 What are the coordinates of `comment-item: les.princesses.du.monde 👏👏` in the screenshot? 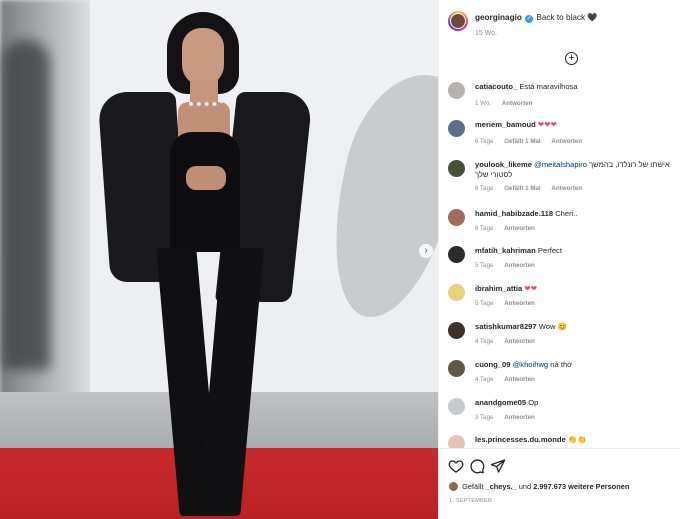 It's located at (559, 439).